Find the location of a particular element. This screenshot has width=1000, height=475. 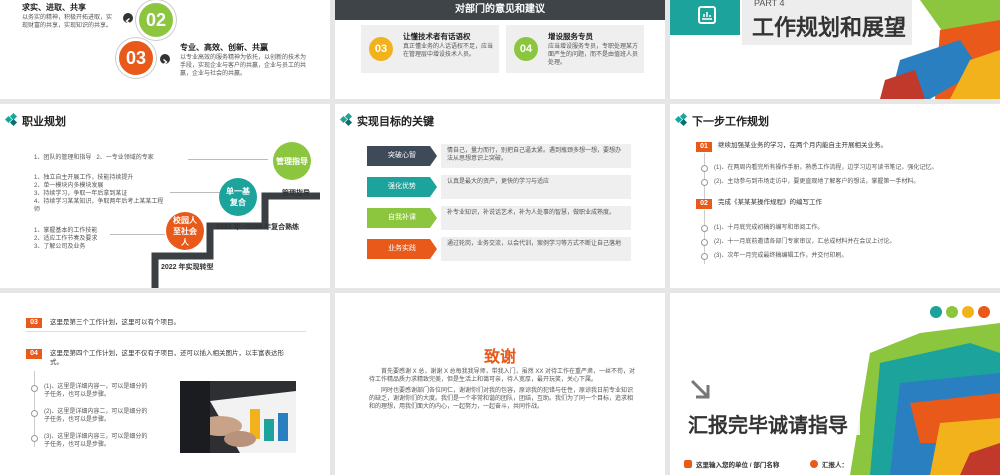

plan-subitem: (2)、主动参与到市场走访中，要更直观地了解客户的想法，掌握第一手材料。 is located at coordinates (817, 182).